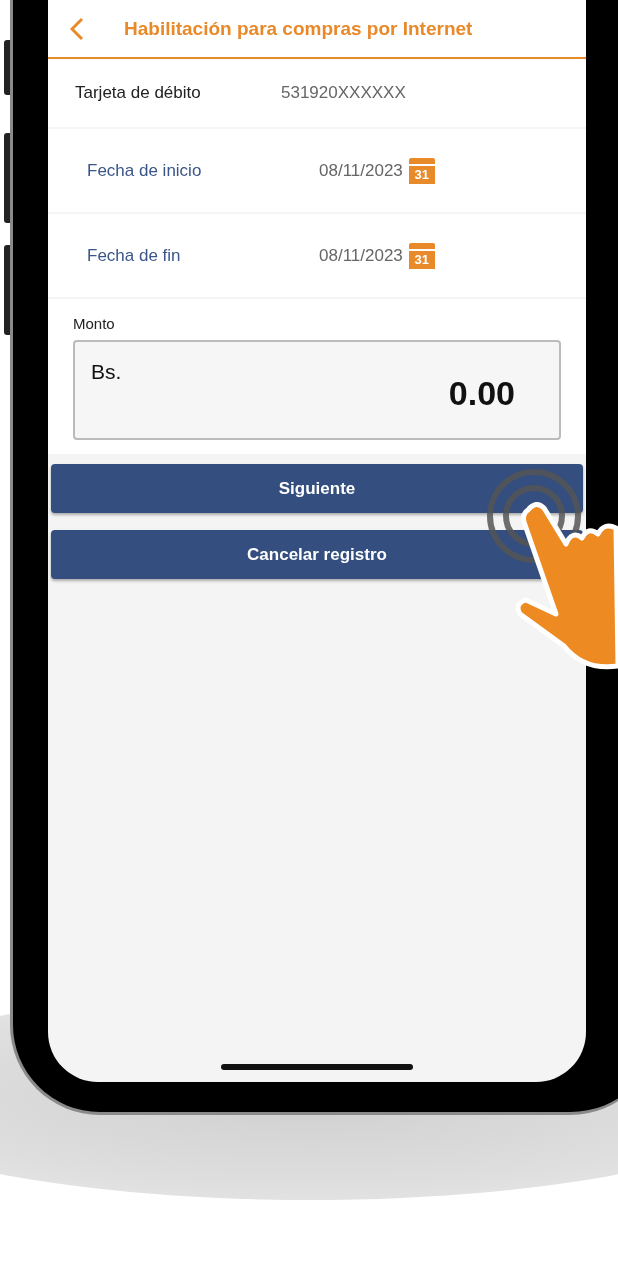 The height and width of the screenshot is (1272, 618). Describe the element at coordinates (317, 170) in the screenshot. I see `form-row: Fecha de inicio 08/11/2023 31` at that location.